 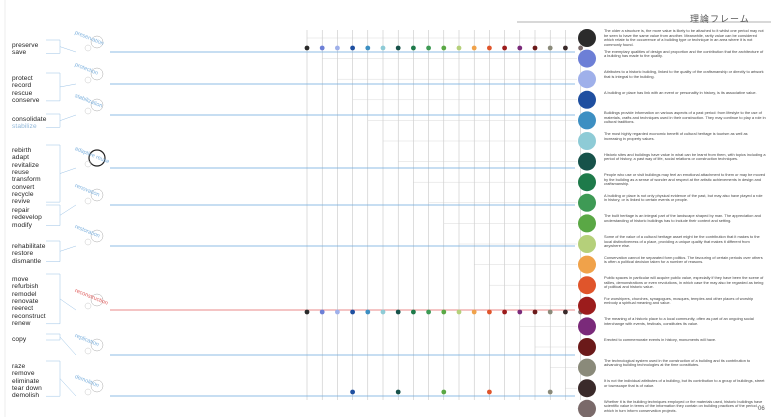 What do you see at coordinates (23, 194) in the screenshot?
I see `verb-label: recycle` at bounding box center [23, 194].